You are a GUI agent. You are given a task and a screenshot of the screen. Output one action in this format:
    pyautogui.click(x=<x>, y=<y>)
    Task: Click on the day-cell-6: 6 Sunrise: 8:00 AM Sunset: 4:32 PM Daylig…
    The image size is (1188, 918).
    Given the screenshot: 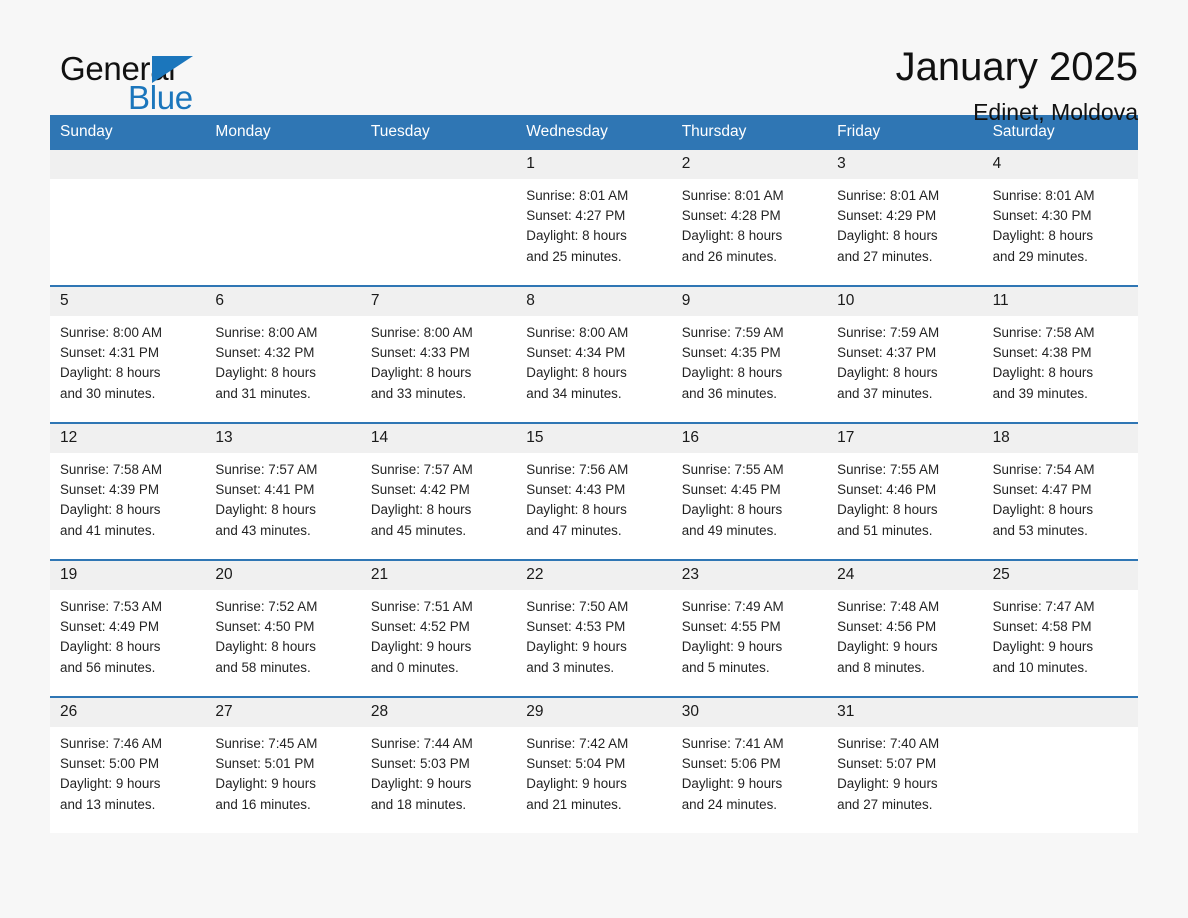 What is the action you would take?
    pyautogui.click(x=283, y=354)
    